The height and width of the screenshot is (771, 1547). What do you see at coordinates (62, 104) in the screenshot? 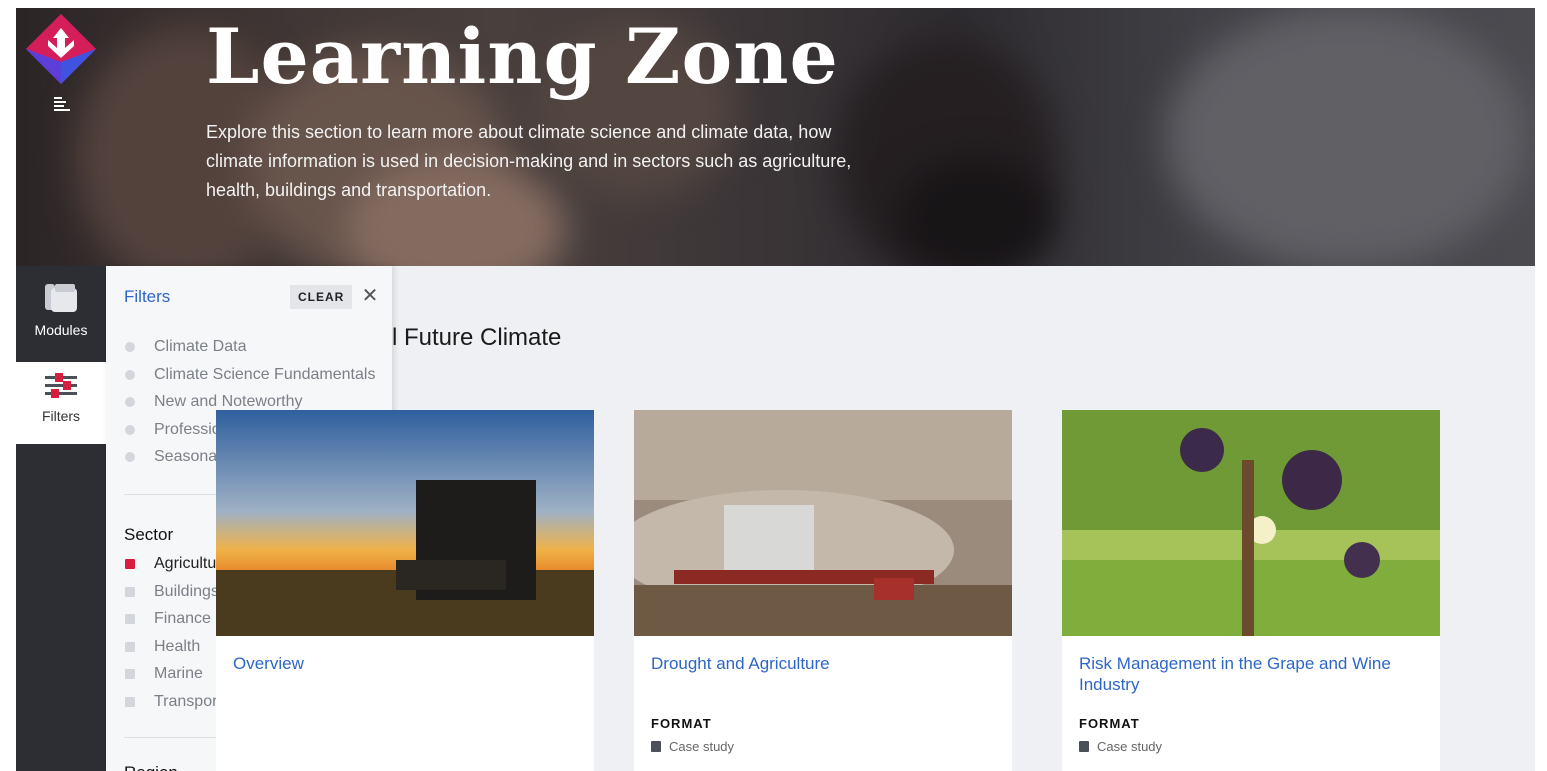
I see `menu-icon` at bounding box center [62, 104].